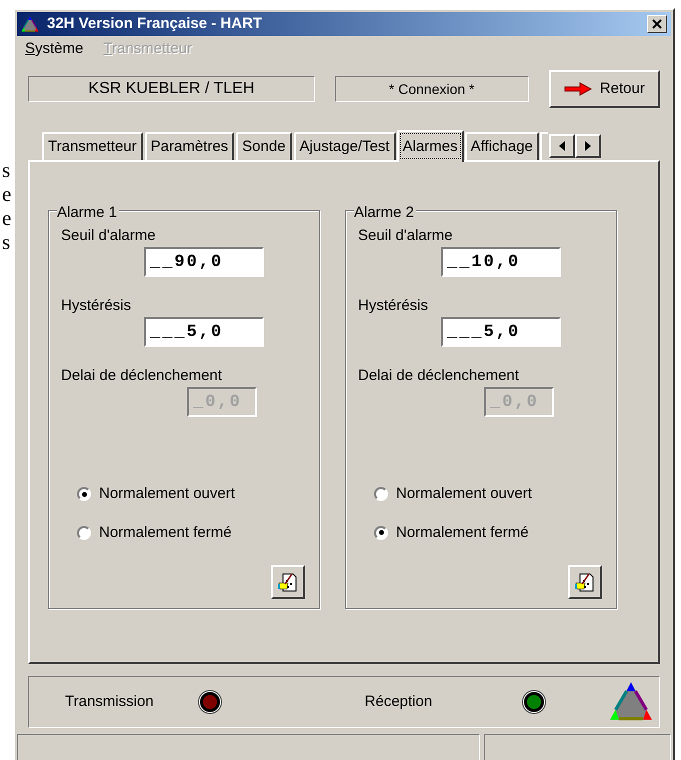  I want to click on close-icon, so click(657, 24).